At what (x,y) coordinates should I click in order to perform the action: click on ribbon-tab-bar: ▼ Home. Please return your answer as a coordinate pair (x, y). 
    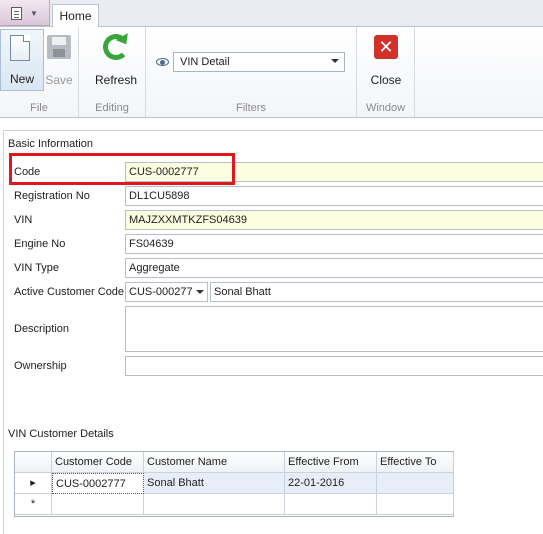
    Looking at the image, I should click on (271, 14).